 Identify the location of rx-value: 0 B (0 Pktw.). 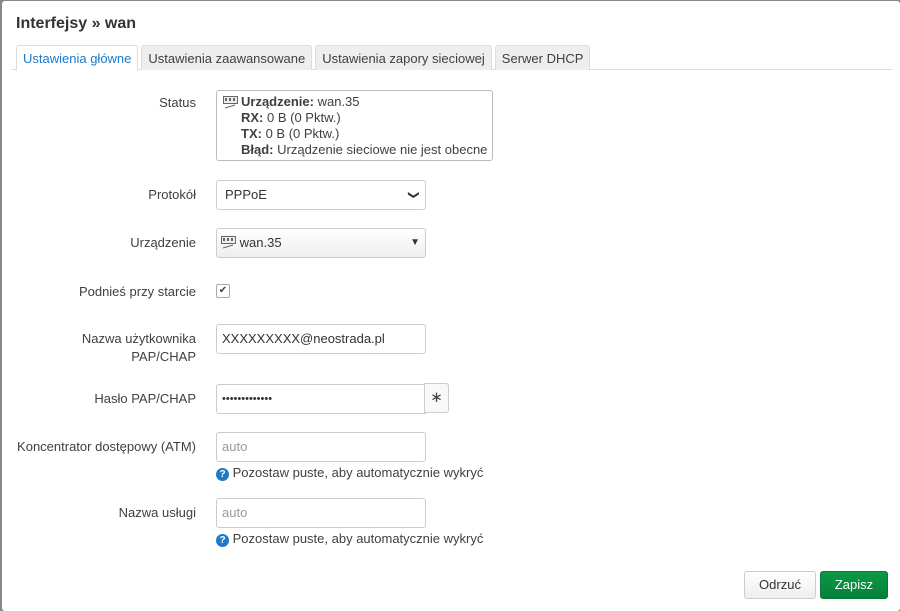
(304, 117).